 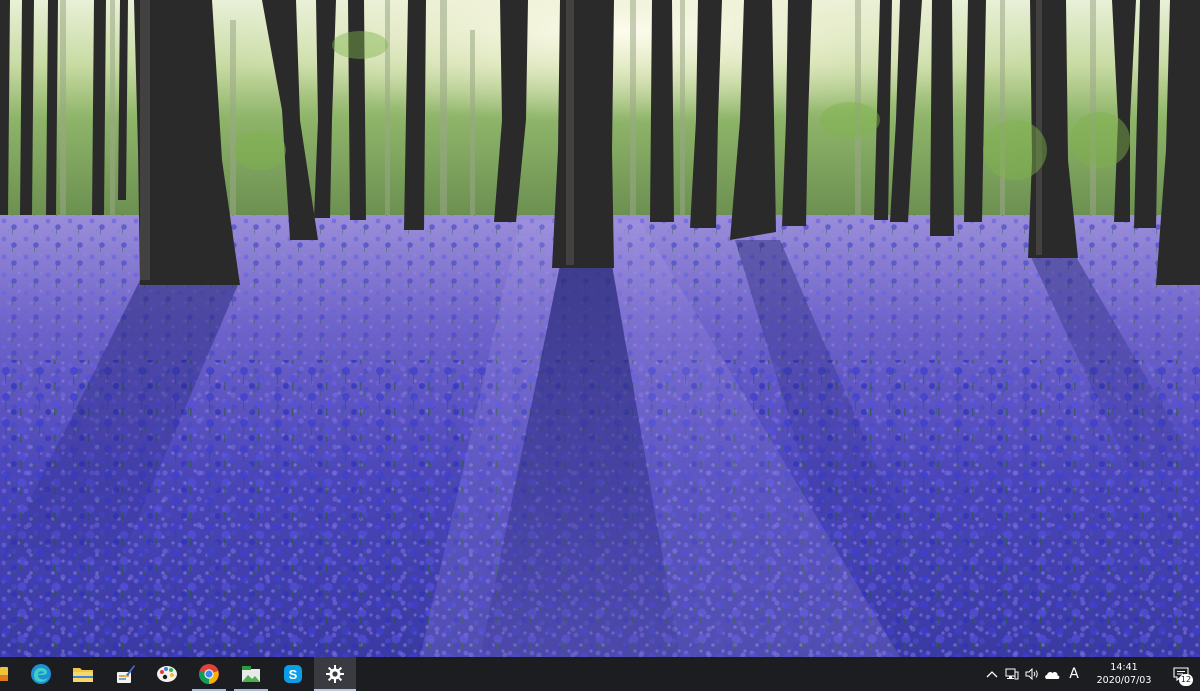 I want to click on taskbar-app-partial, so click(x=10, y=674).